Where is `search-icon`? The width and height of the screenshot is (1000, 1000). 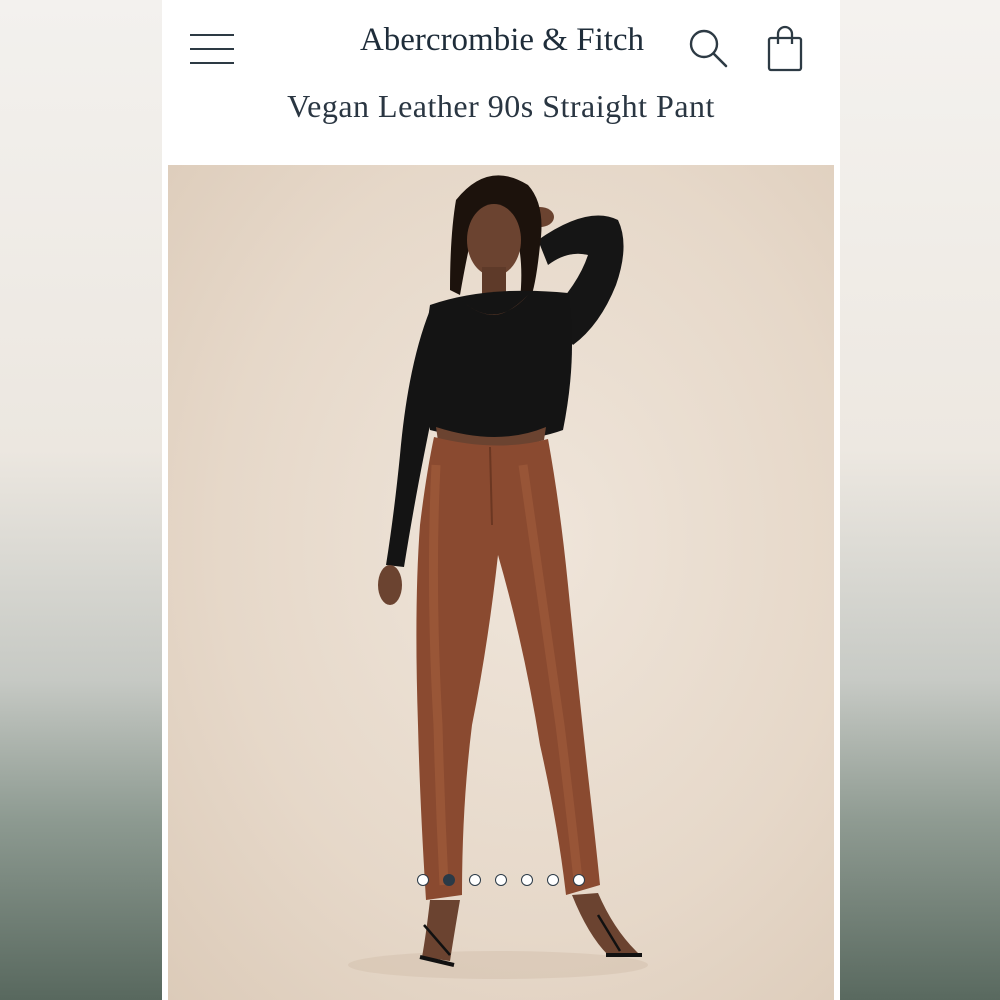 search-icon is located at coordinates (708, 48).